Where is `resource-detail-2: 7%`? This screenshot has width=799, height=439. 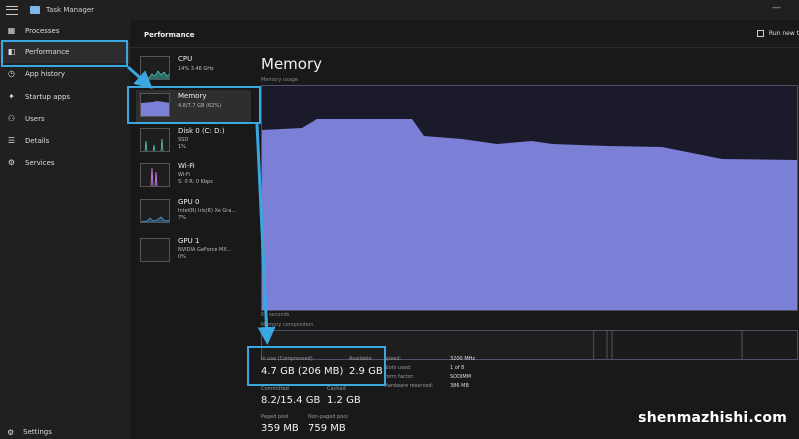 resource-detail-2: 7% is located at coordinates (182, 218).